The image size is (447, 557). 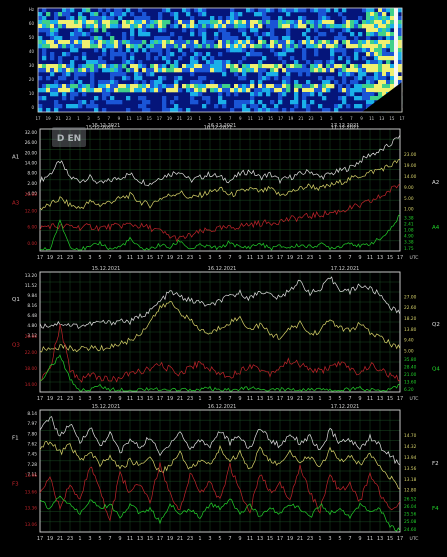 What do you see at coordinates (392, 118) in the screenshot?
I see `spectrogram-x-tick: 15` at bounding box center [392, 118].